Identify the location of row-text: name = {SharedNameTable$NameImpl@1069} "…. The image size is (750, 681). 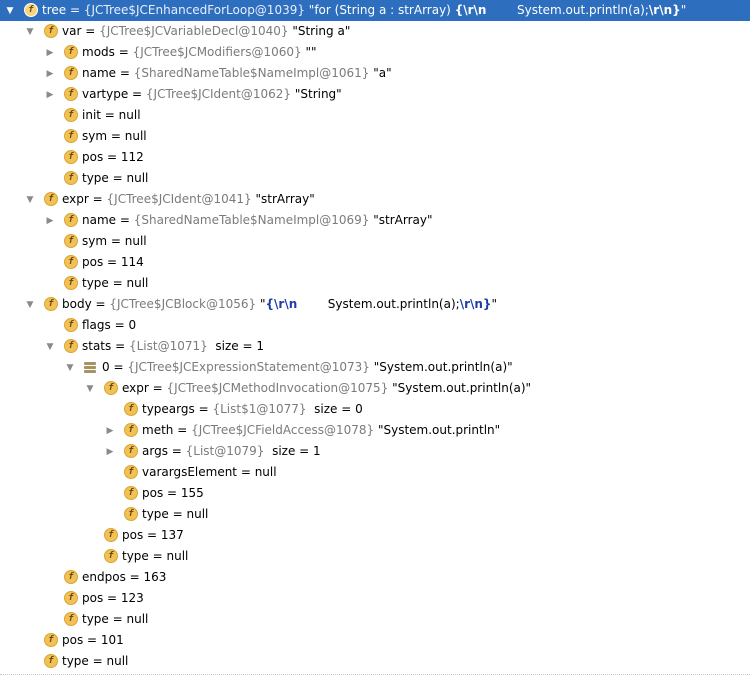
(257, 220).